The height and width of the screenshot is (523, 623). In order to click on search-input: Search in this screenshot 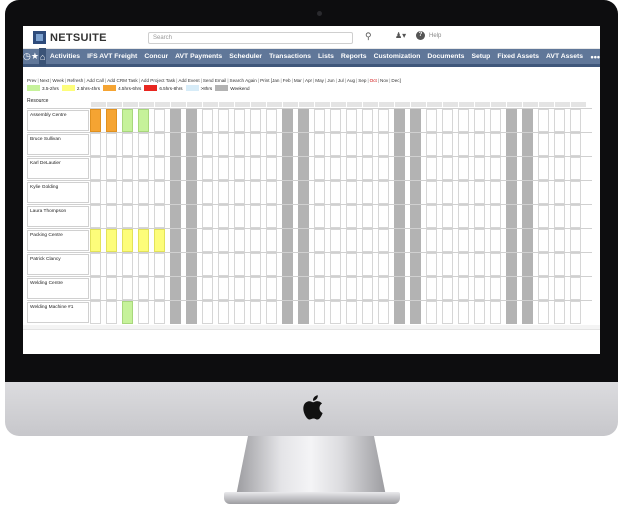, I will do `click(250, 38)`.